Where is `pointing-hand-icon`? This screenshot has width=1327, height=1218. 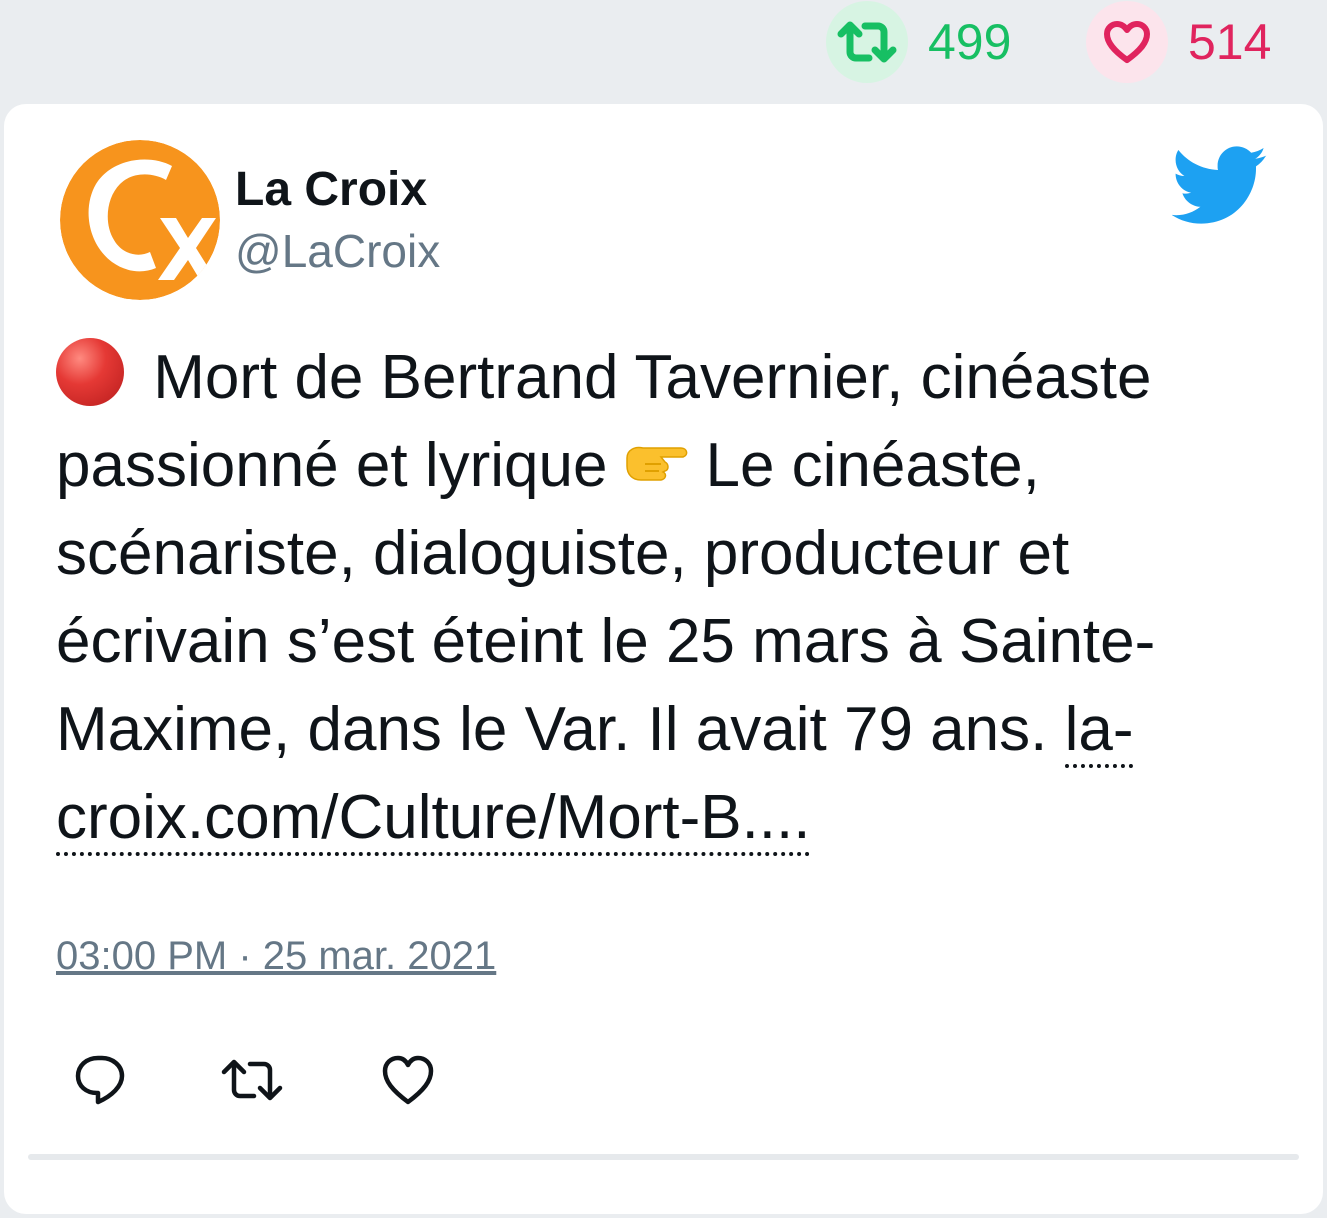
pointing-hand-icon is located at coordinates (657, 463).